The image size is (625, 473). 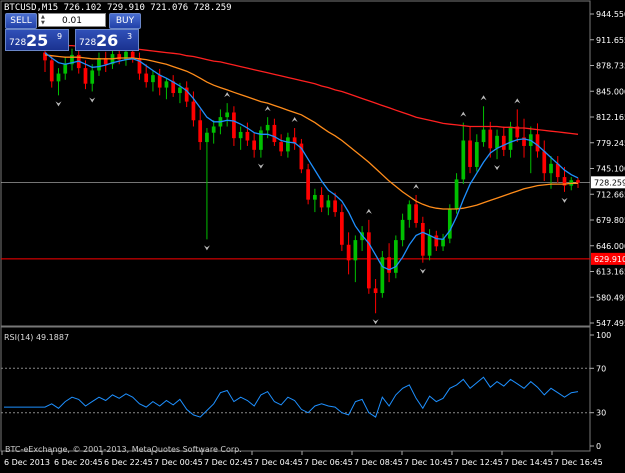 What do you see at coordinates (610, 91) in the screenshot?
I see `price-tick-label: 845.000` at bounding box center [610, 91].